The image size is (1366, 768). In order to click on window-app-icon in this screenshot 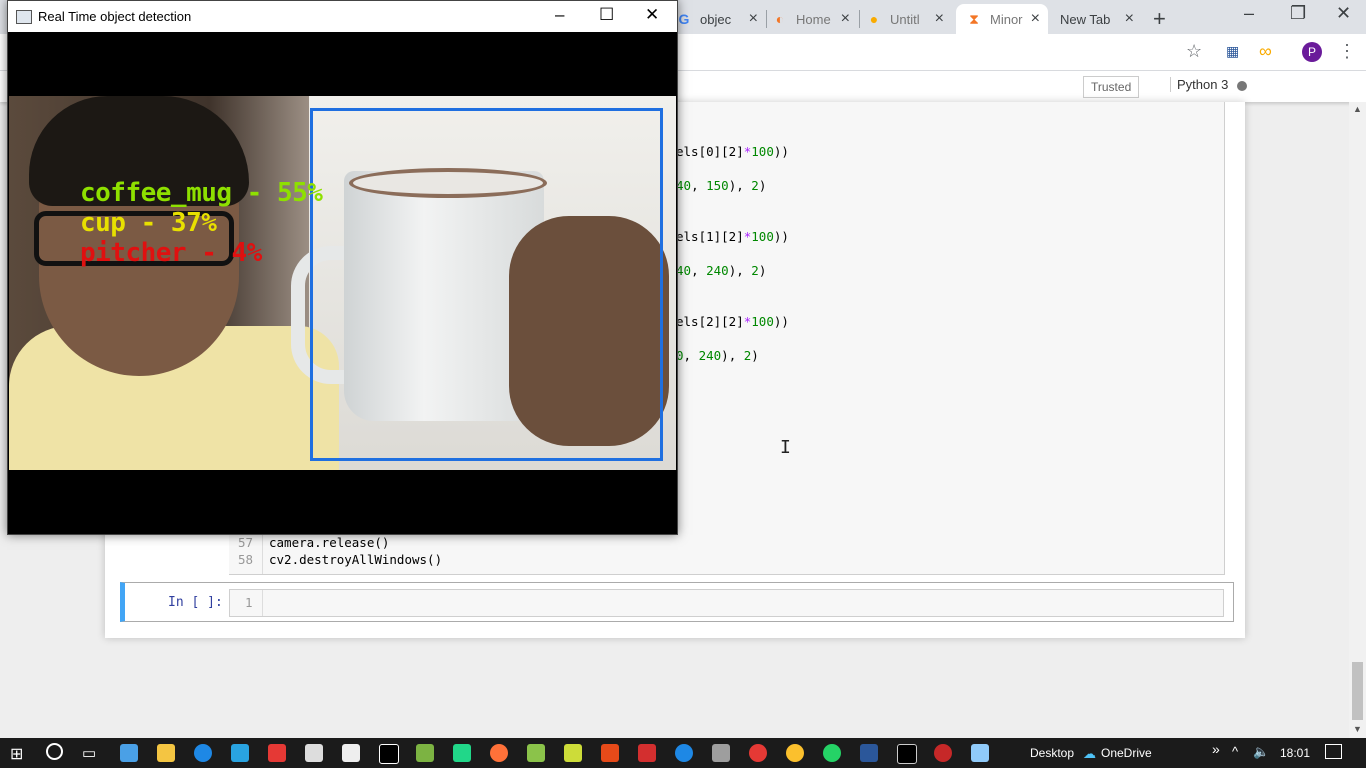, I will do `click(24, 17)`.